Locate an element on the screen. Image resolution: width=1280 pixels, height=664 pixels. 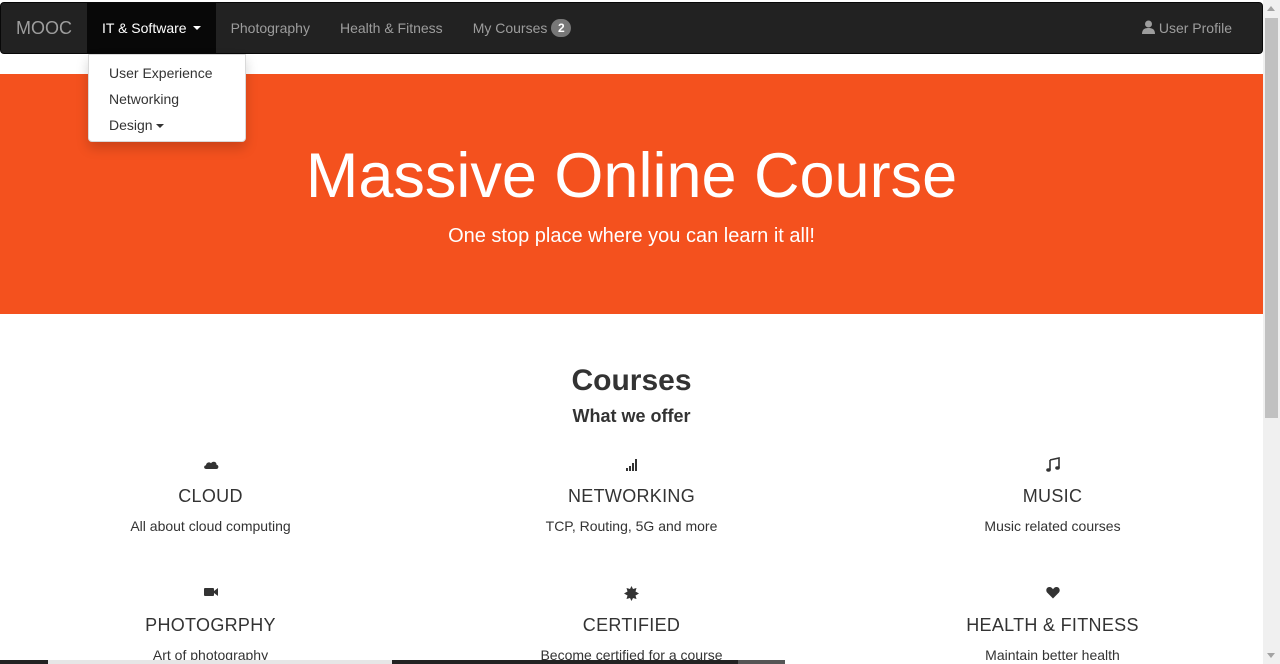
course-title: NETWORKING is located at coordinates (631, 496).